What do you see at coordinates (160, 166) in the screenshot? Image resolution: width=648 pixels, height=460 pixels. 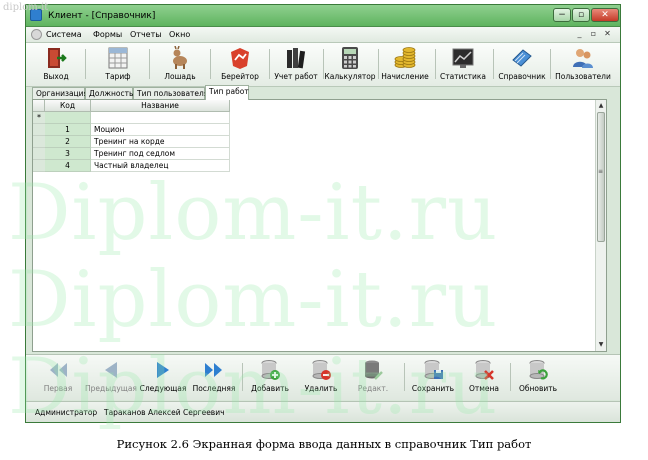 I see `name-cell: Частный владелец` at bounding box center [160, 166].